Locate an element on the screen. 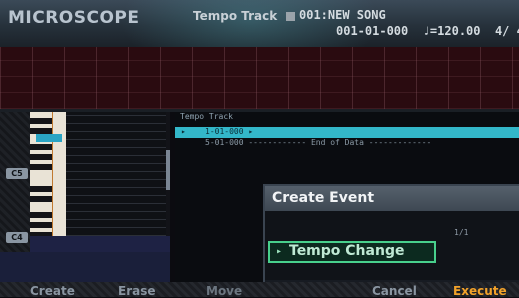  event-list-title: Tempo Track is located at coordinates (206, 116).